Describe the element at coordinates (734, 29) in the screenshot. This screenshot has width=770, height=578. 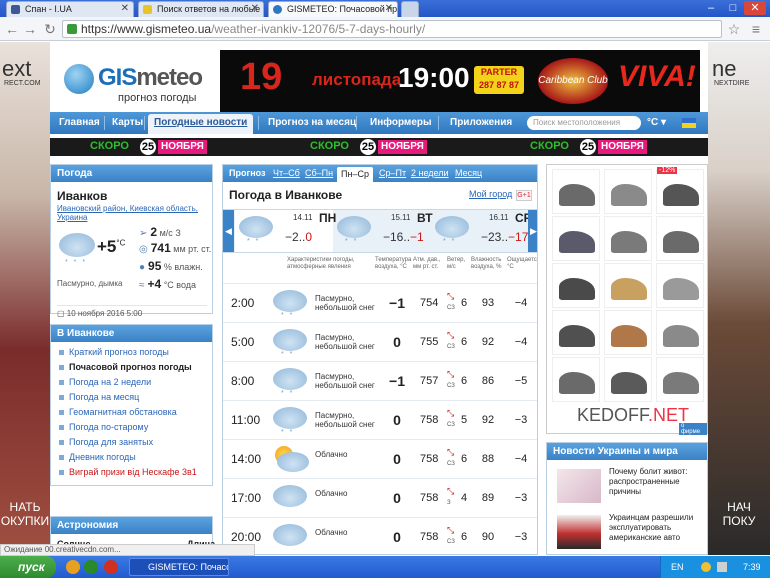
I see `star-icon: ☆` at that location.